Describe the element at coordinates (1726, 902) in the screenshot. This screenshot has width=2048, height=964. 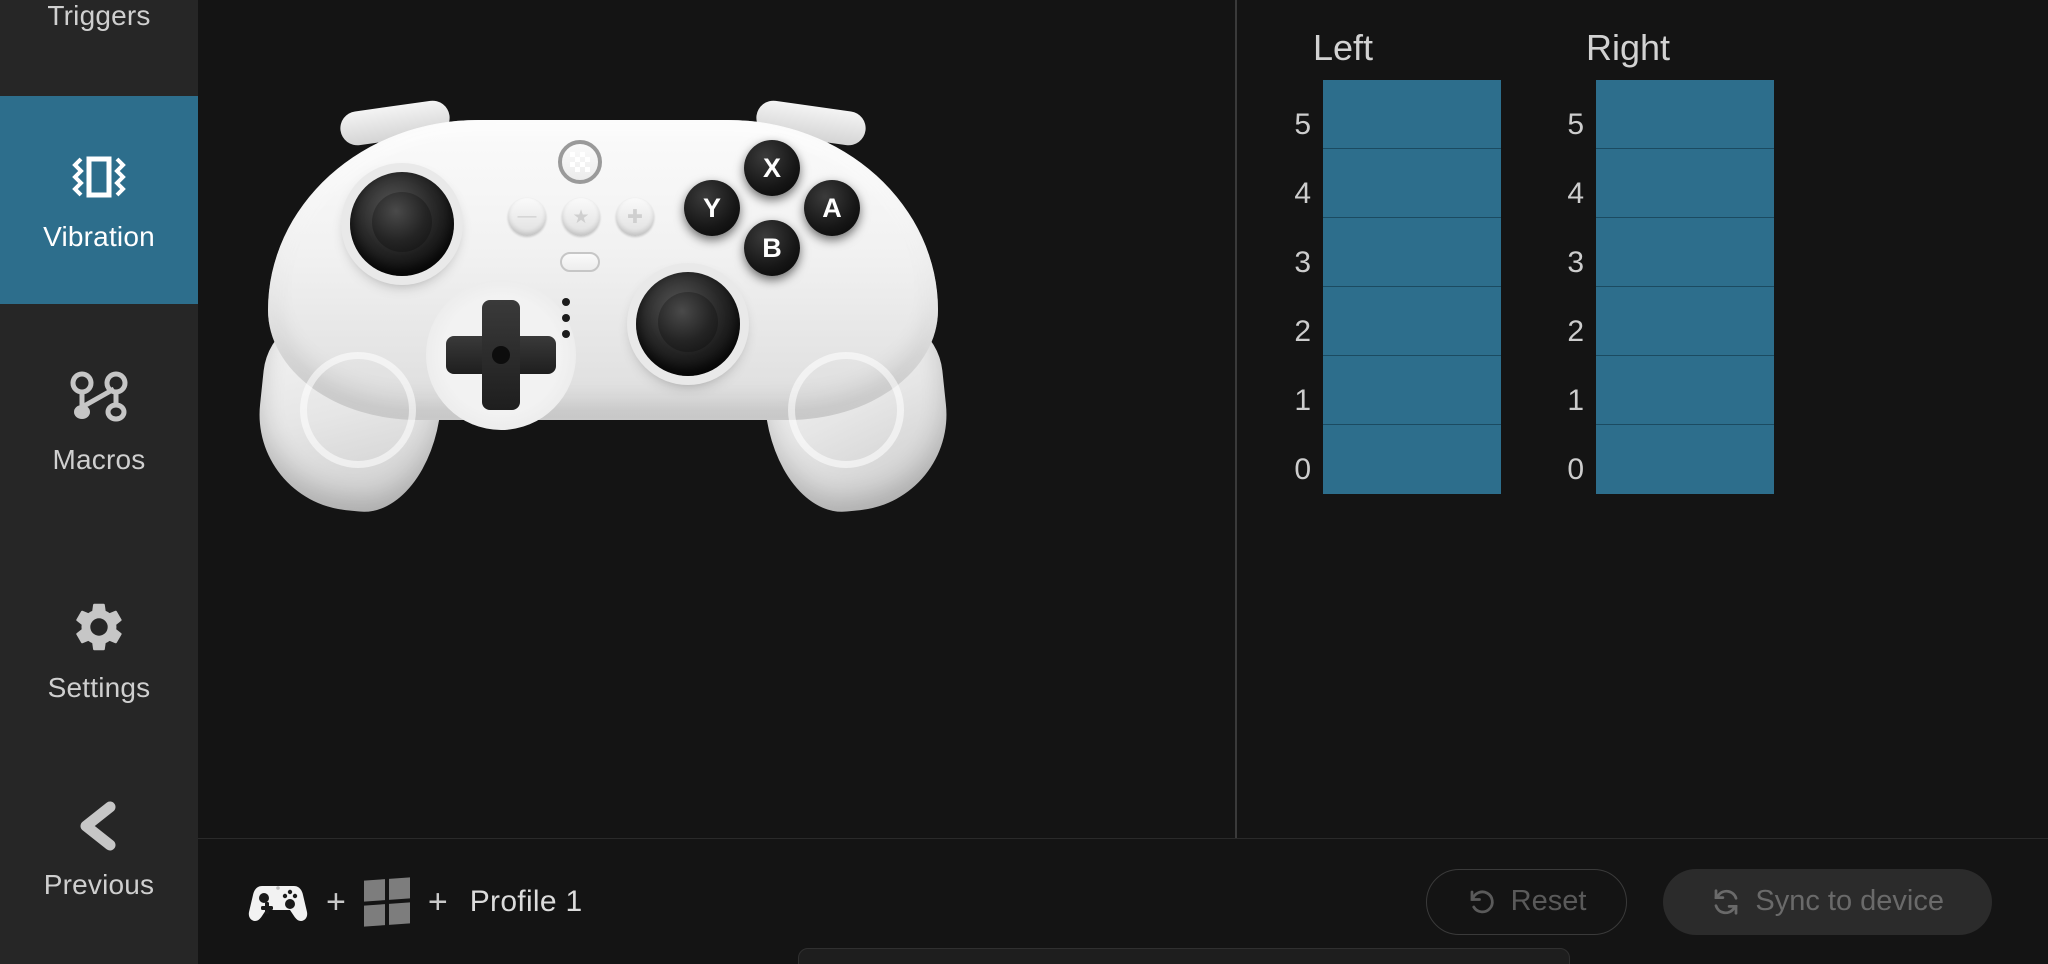
I see `sync-icon` at that location.